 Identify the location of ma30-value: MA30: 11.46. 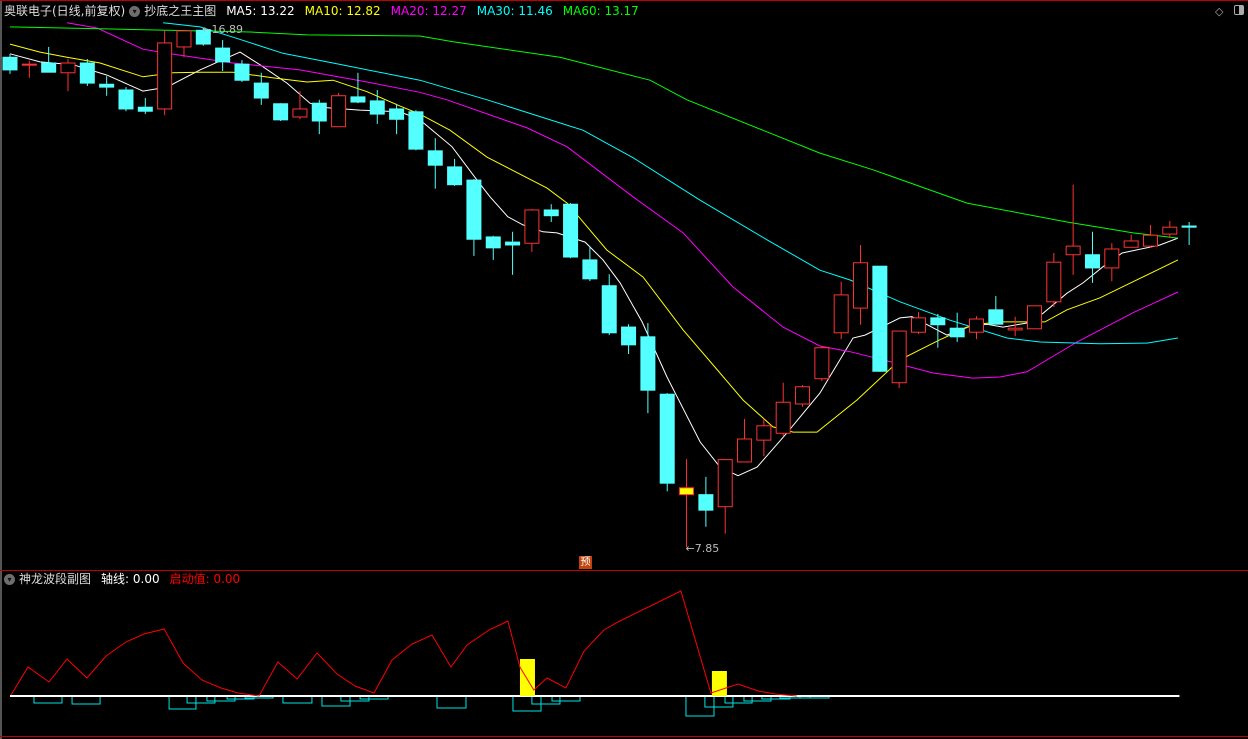
(514, 11).